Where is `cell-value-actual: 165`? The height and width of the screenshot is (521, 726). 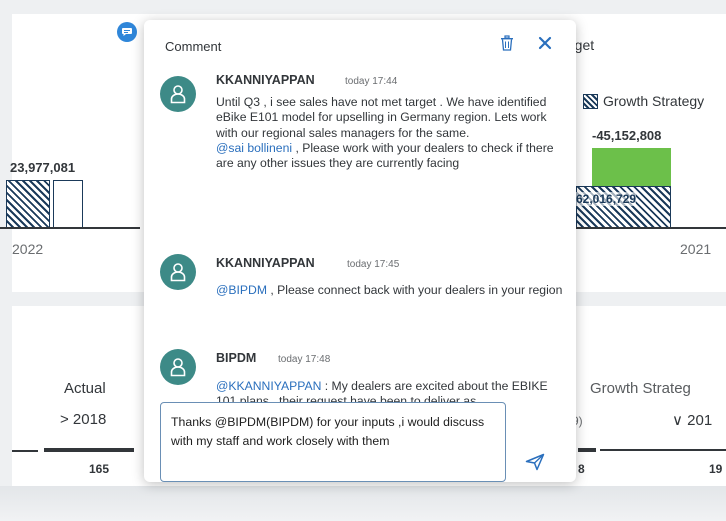 cell-value-actual: 165 is located at coordinates (99, 469).